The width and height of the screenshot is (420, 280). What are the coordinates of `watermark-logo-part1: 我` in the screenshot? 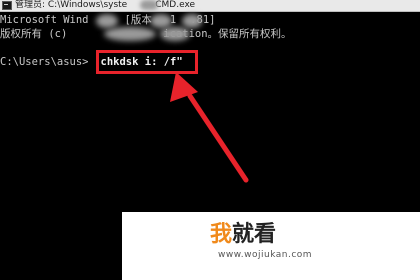 It's located at (221, 234).